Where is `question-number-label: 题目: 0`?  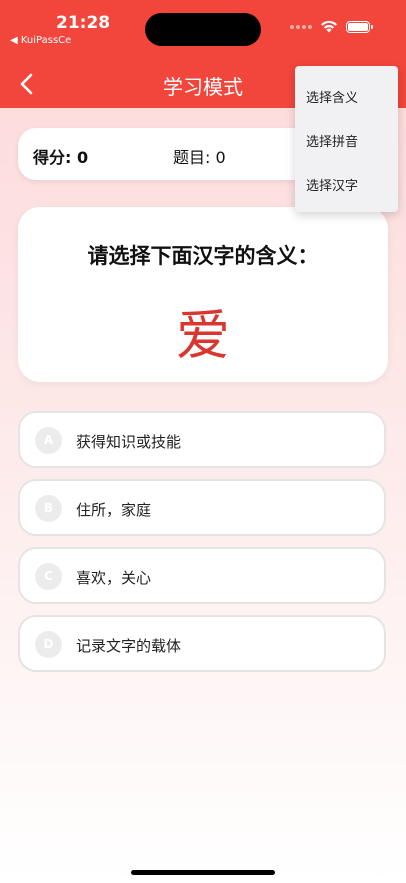
question-number-label: 题目: 0 is located at coordinates (199, 157).